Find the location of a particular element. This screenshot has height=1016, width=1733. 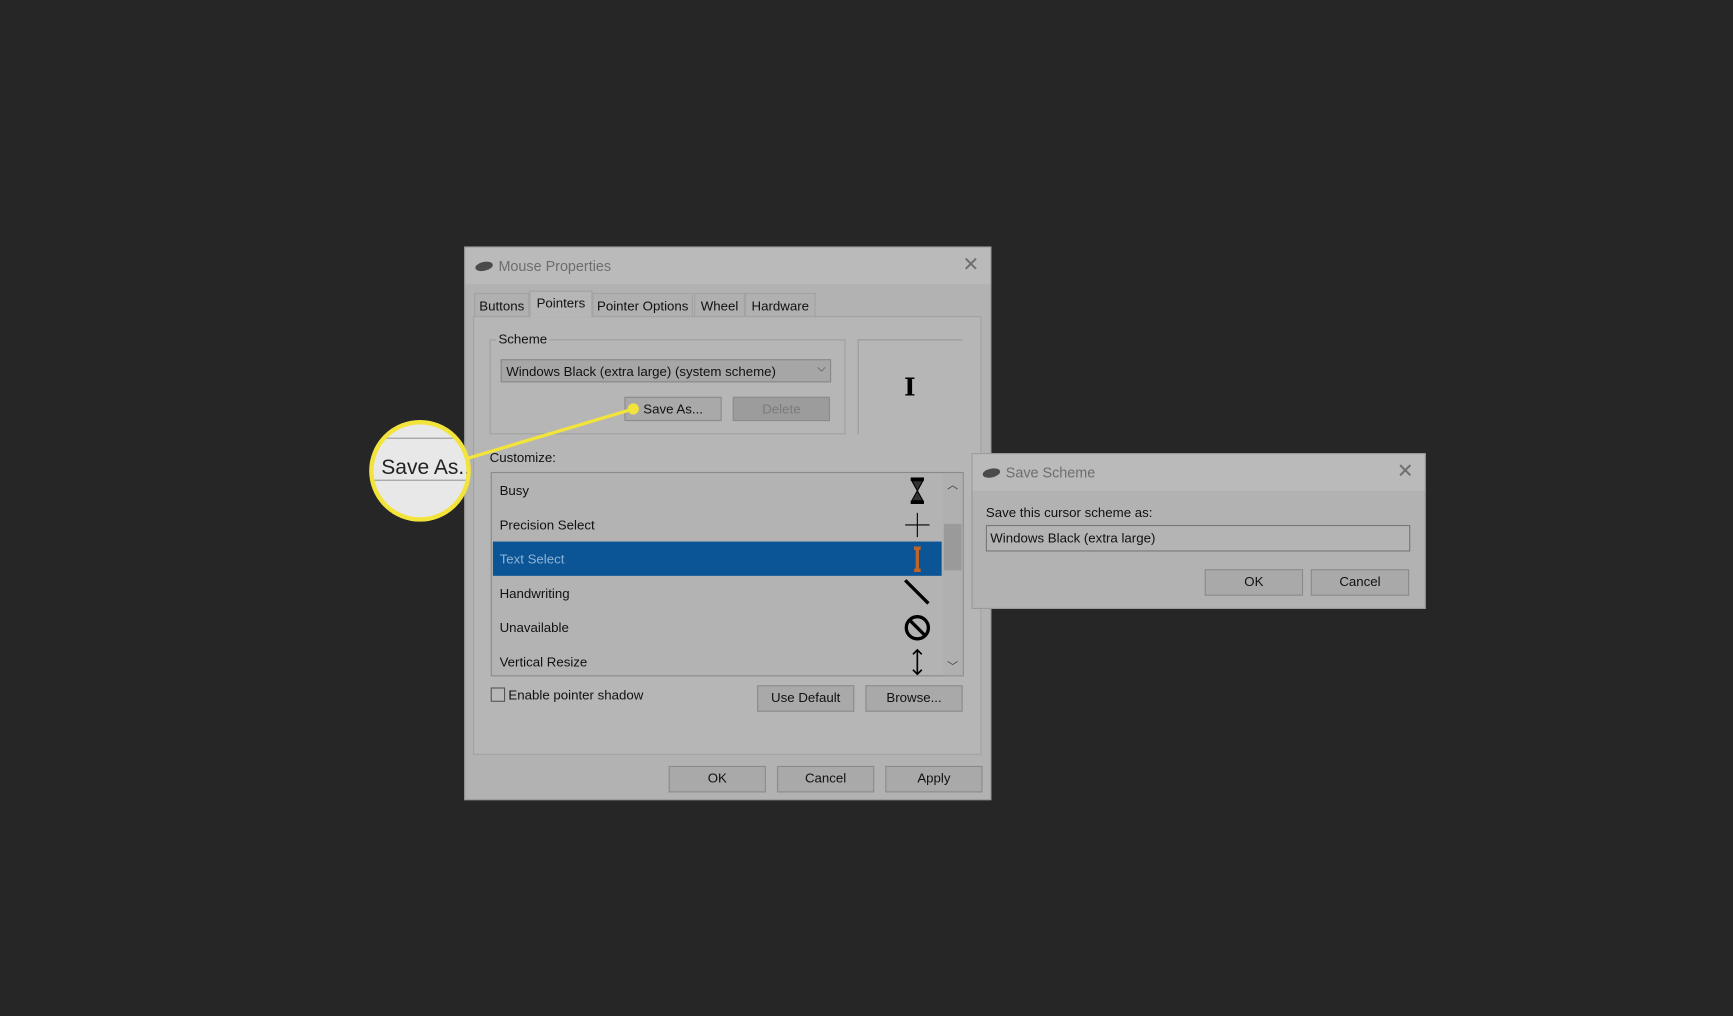

callout-line is located at coordinates (552, 432).